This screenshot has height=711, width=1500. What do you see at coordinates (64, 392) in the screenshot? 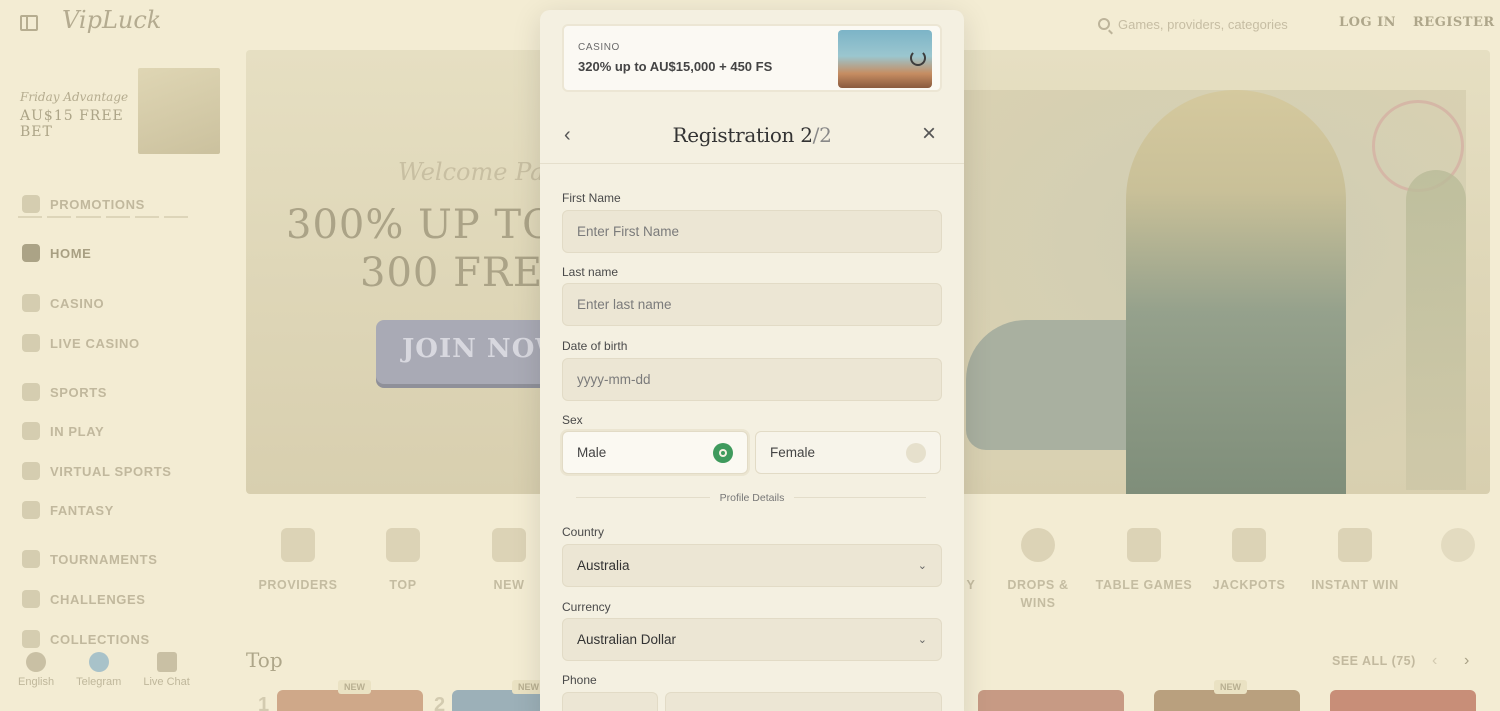
I see `sidebar-item-sports: SPORTS` at bounding box center [64, 392].